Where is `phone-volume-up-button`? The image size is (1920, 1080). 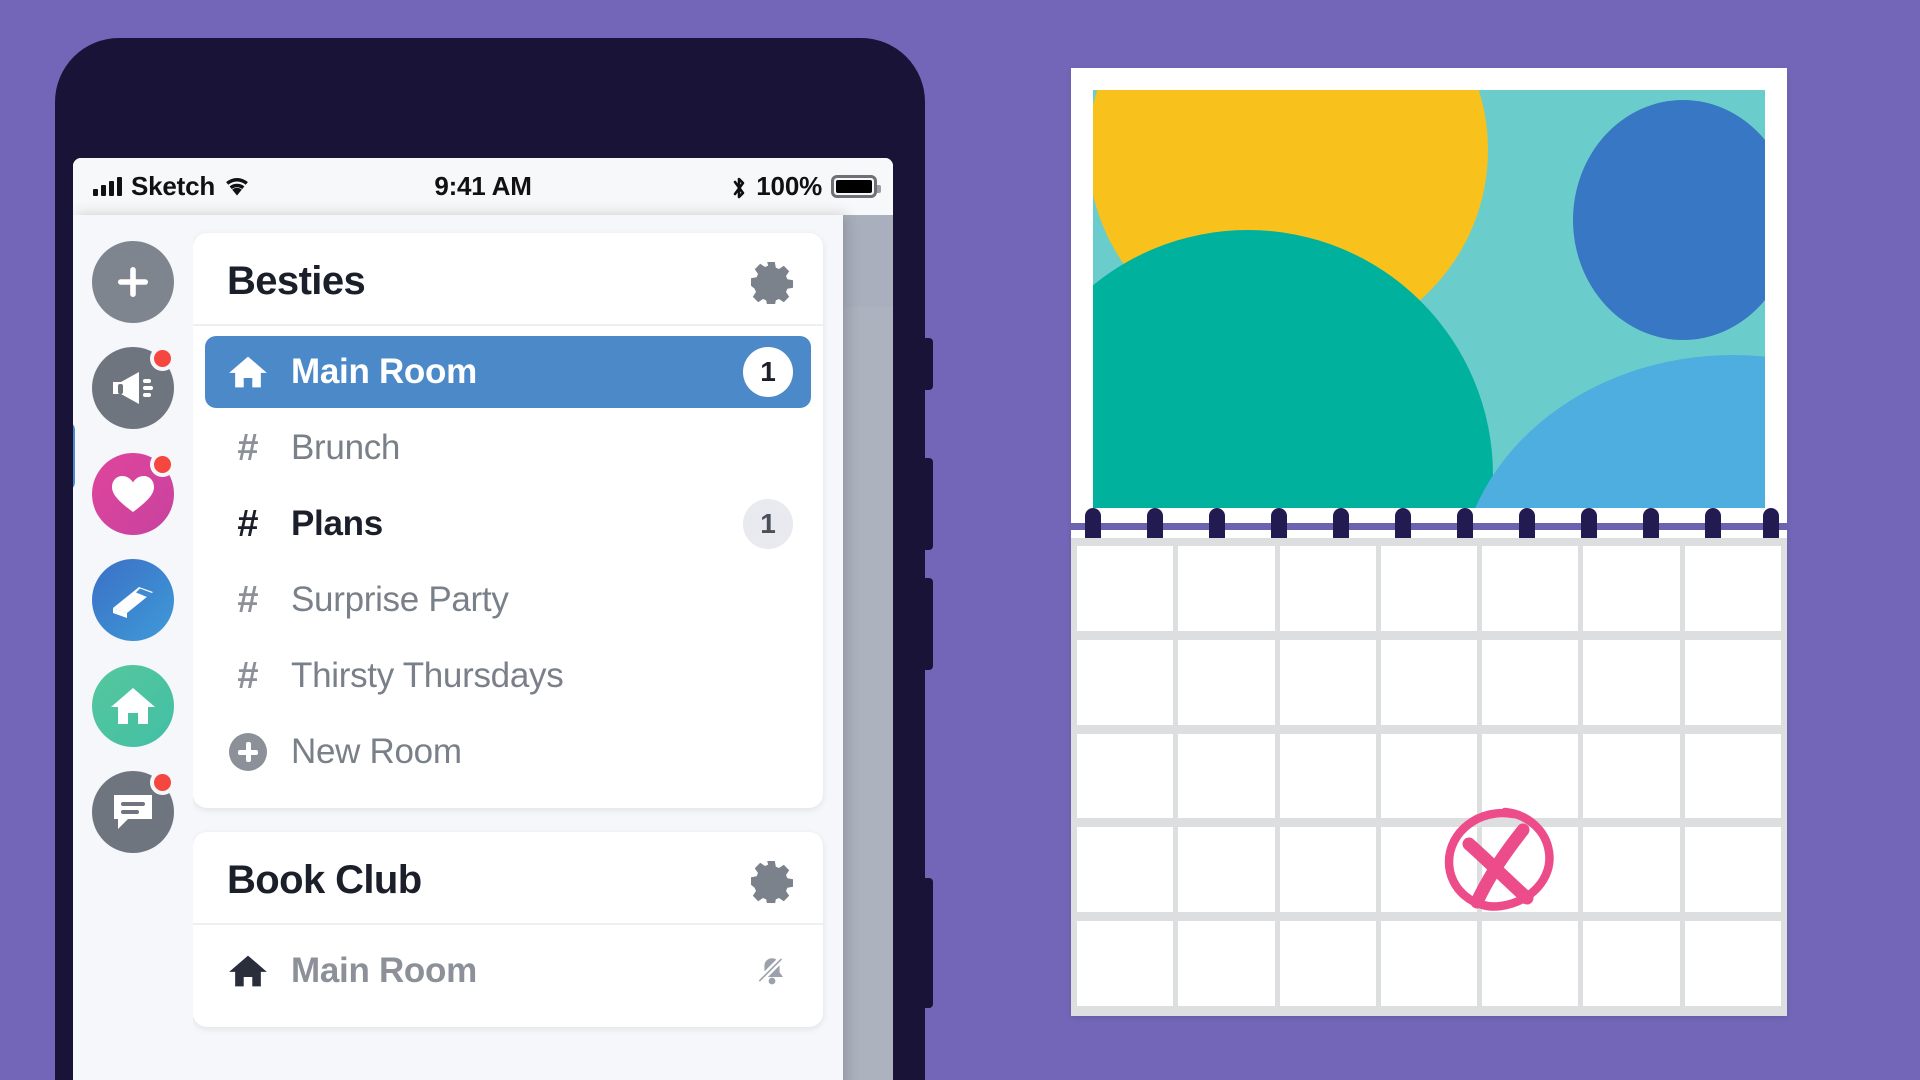 phone-volume-up-button is located at coordinates (928, 504).